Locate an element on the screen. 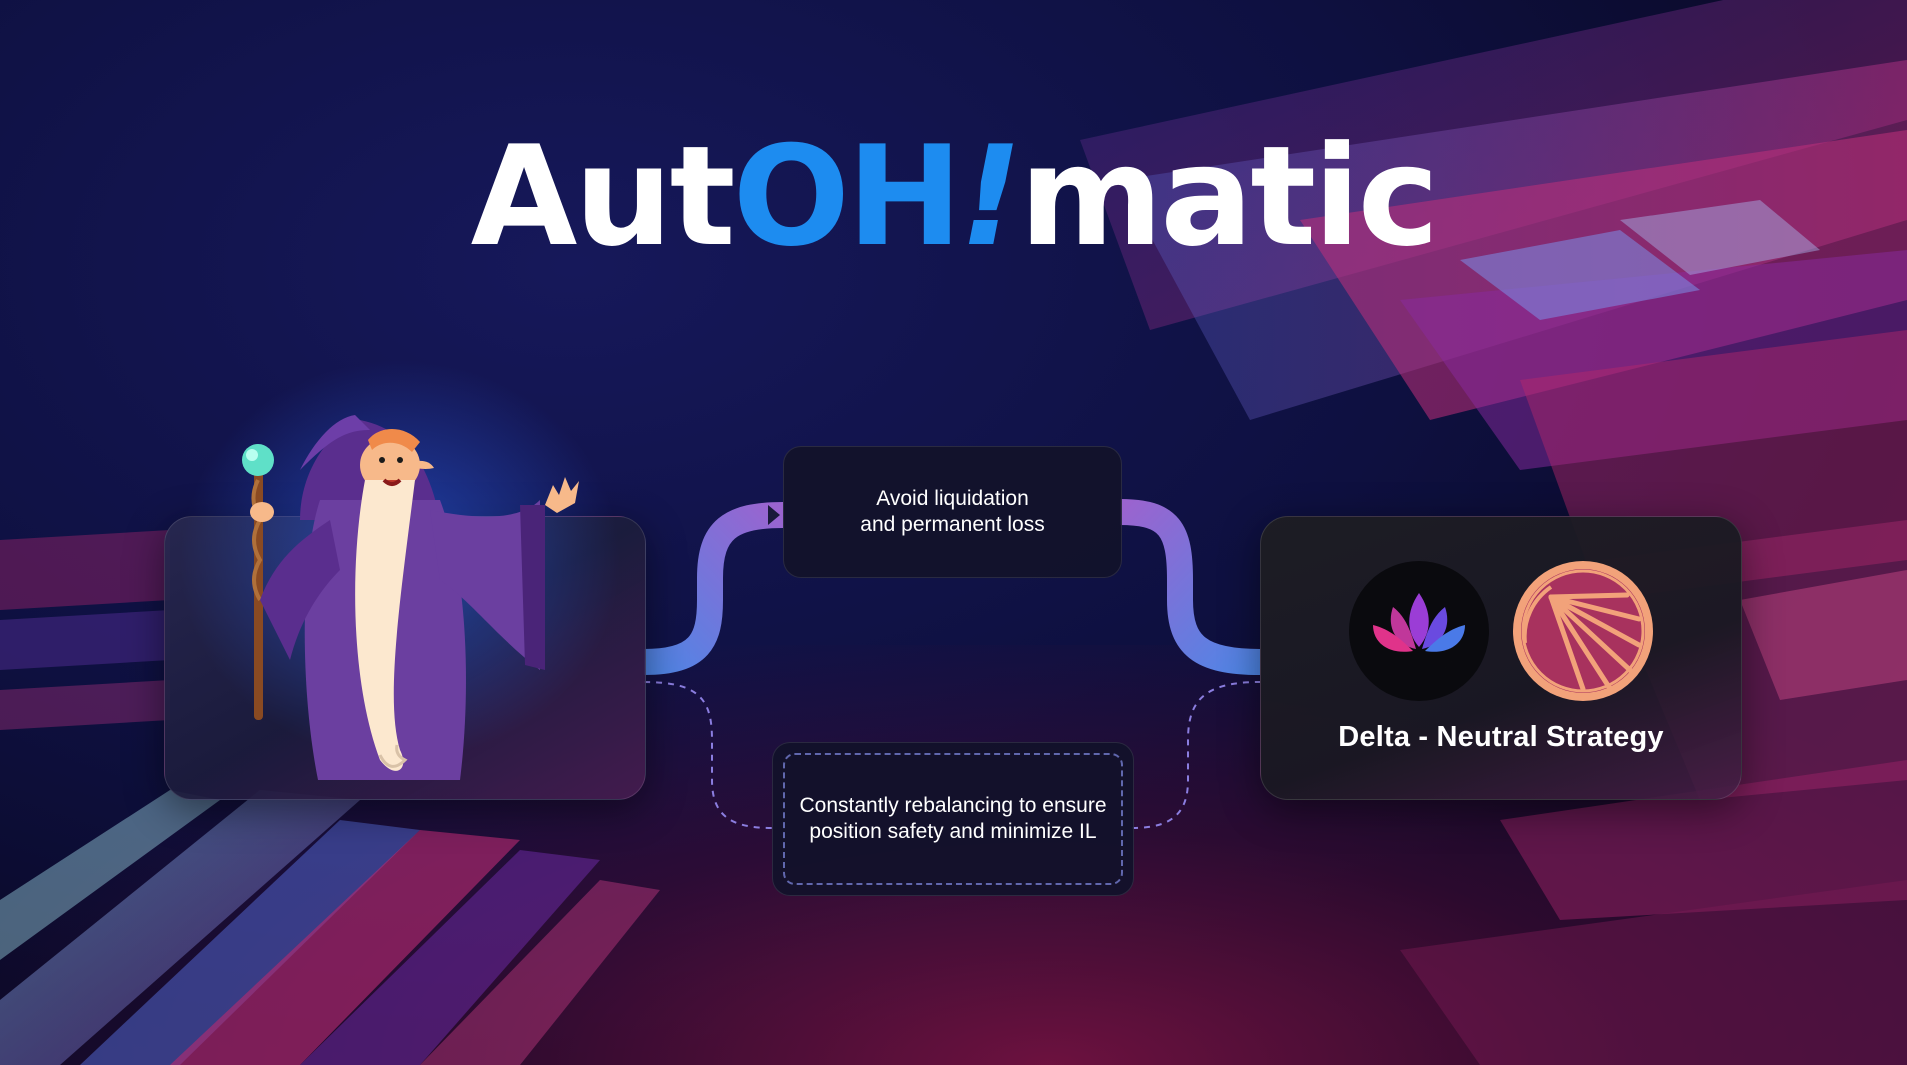 The image size is (1907, 1065). strategy-label: Delta - Neutral Strategy is located at coordinates (1501, 737).